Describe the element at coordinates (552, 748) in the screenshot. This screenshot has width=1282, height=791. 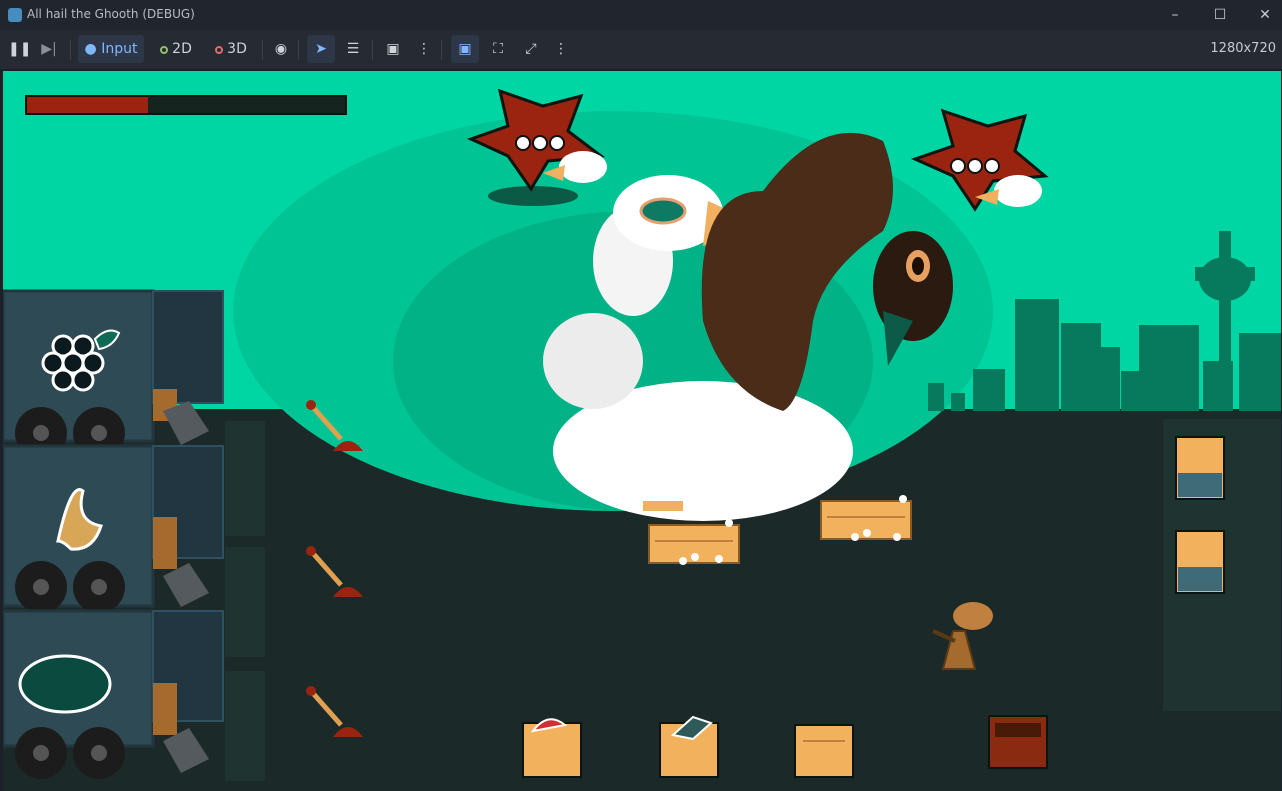
I see `watermelon-crate` at that location.